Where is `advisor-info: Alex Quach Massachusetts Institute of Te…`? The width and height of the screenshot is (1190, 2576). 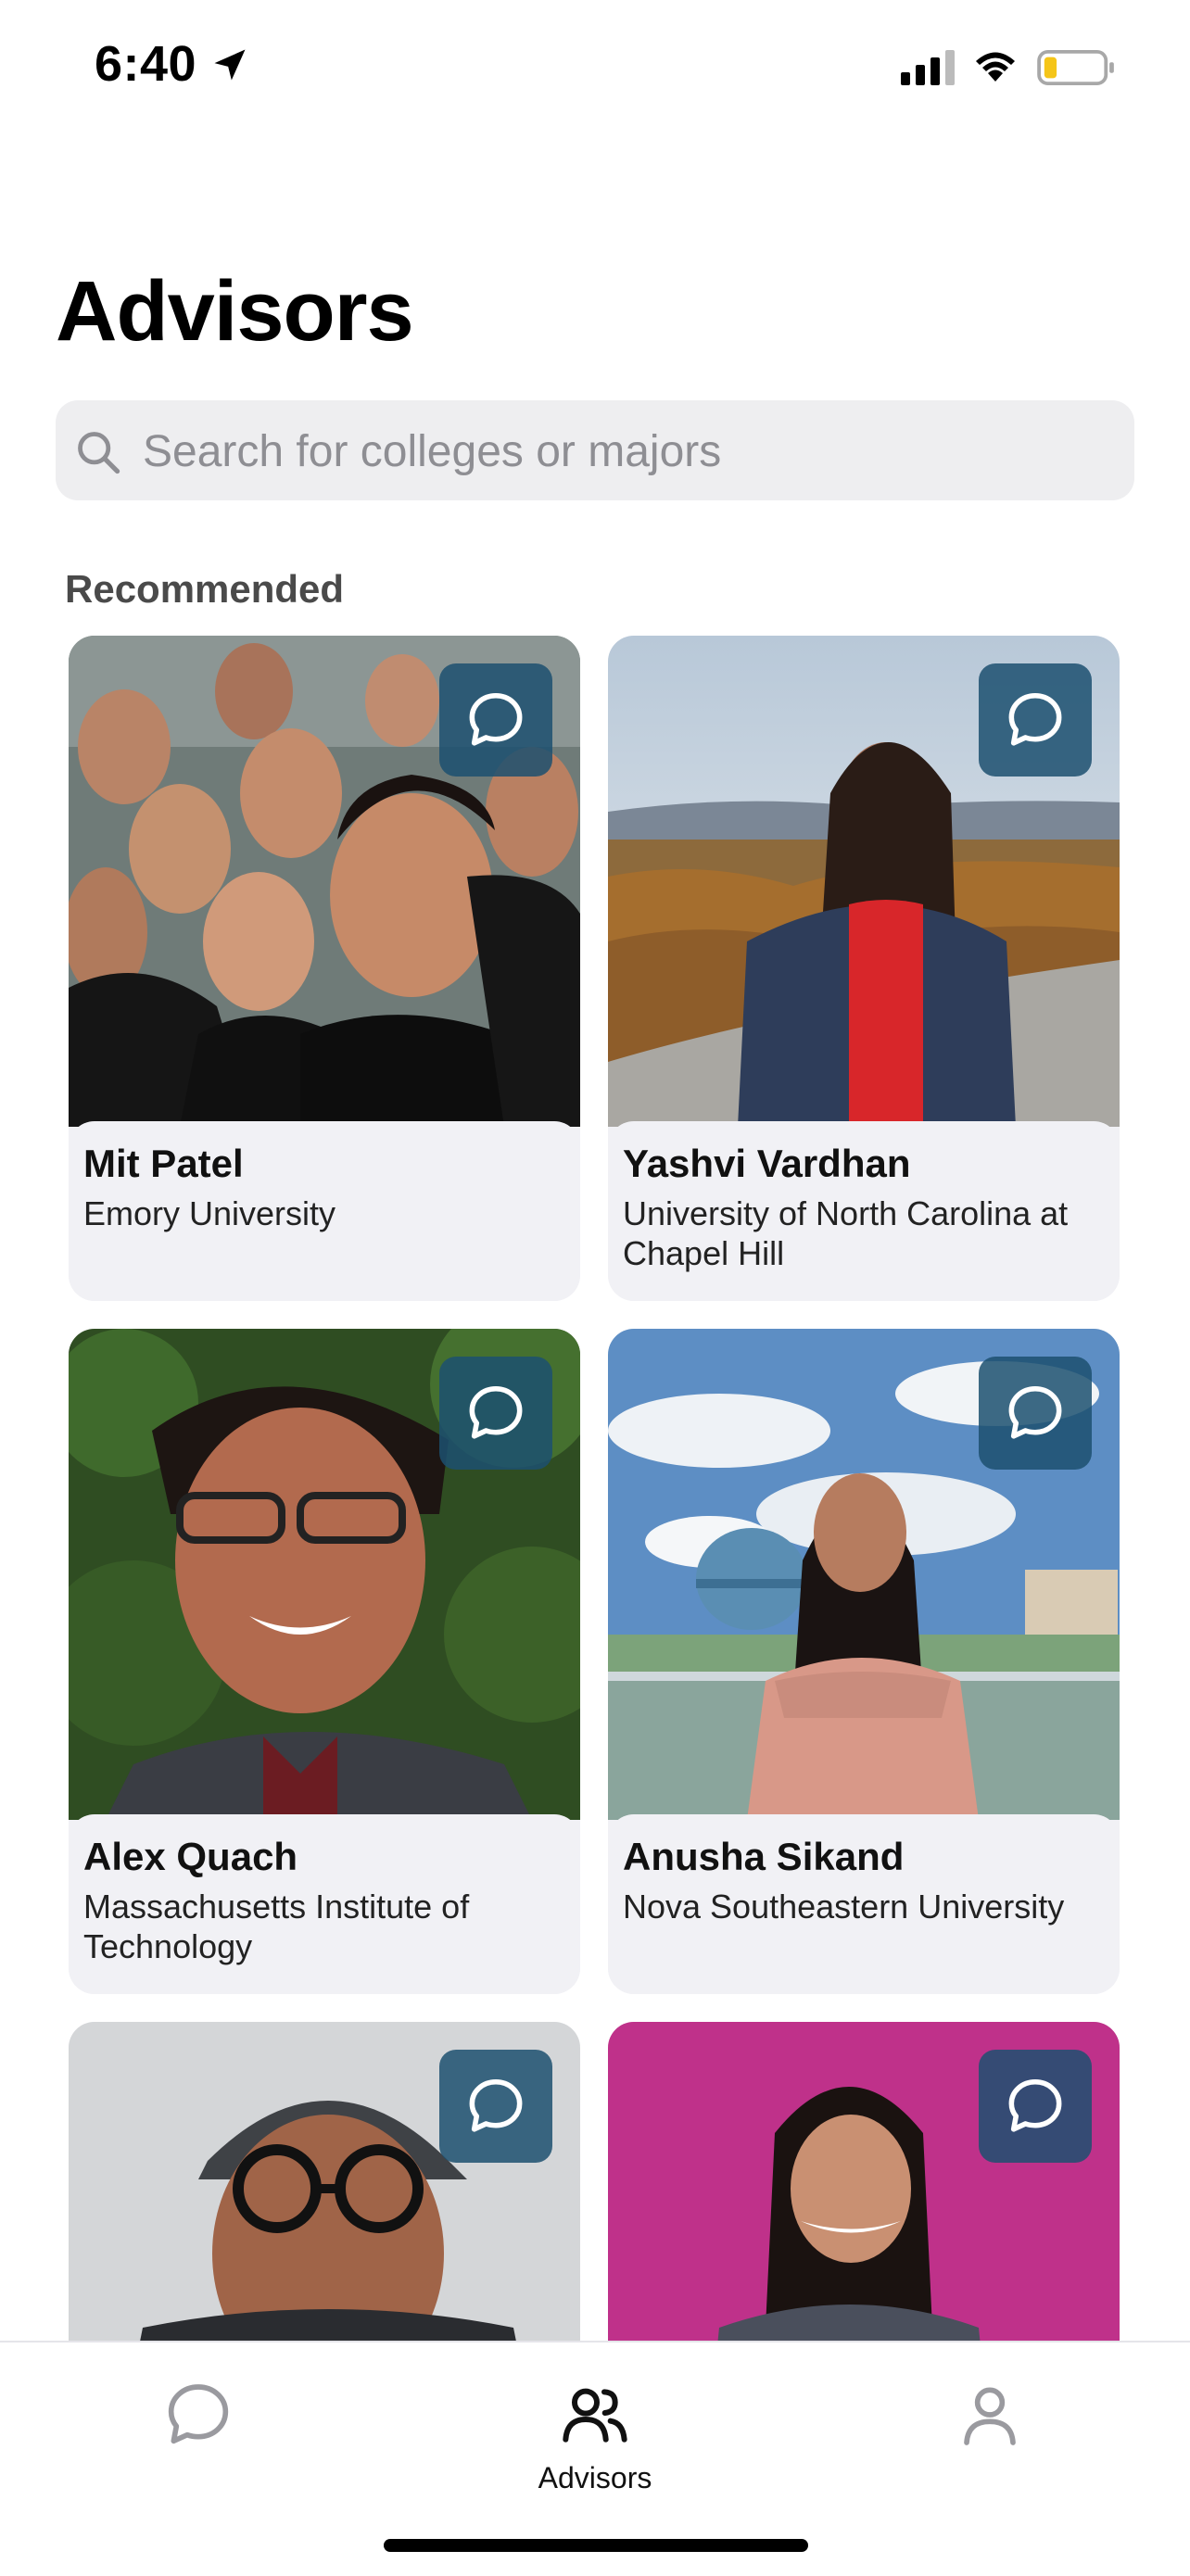
advisor-info: Alex Quach Massachusetts Institute of Te… is located at coordinates (324, 1904).